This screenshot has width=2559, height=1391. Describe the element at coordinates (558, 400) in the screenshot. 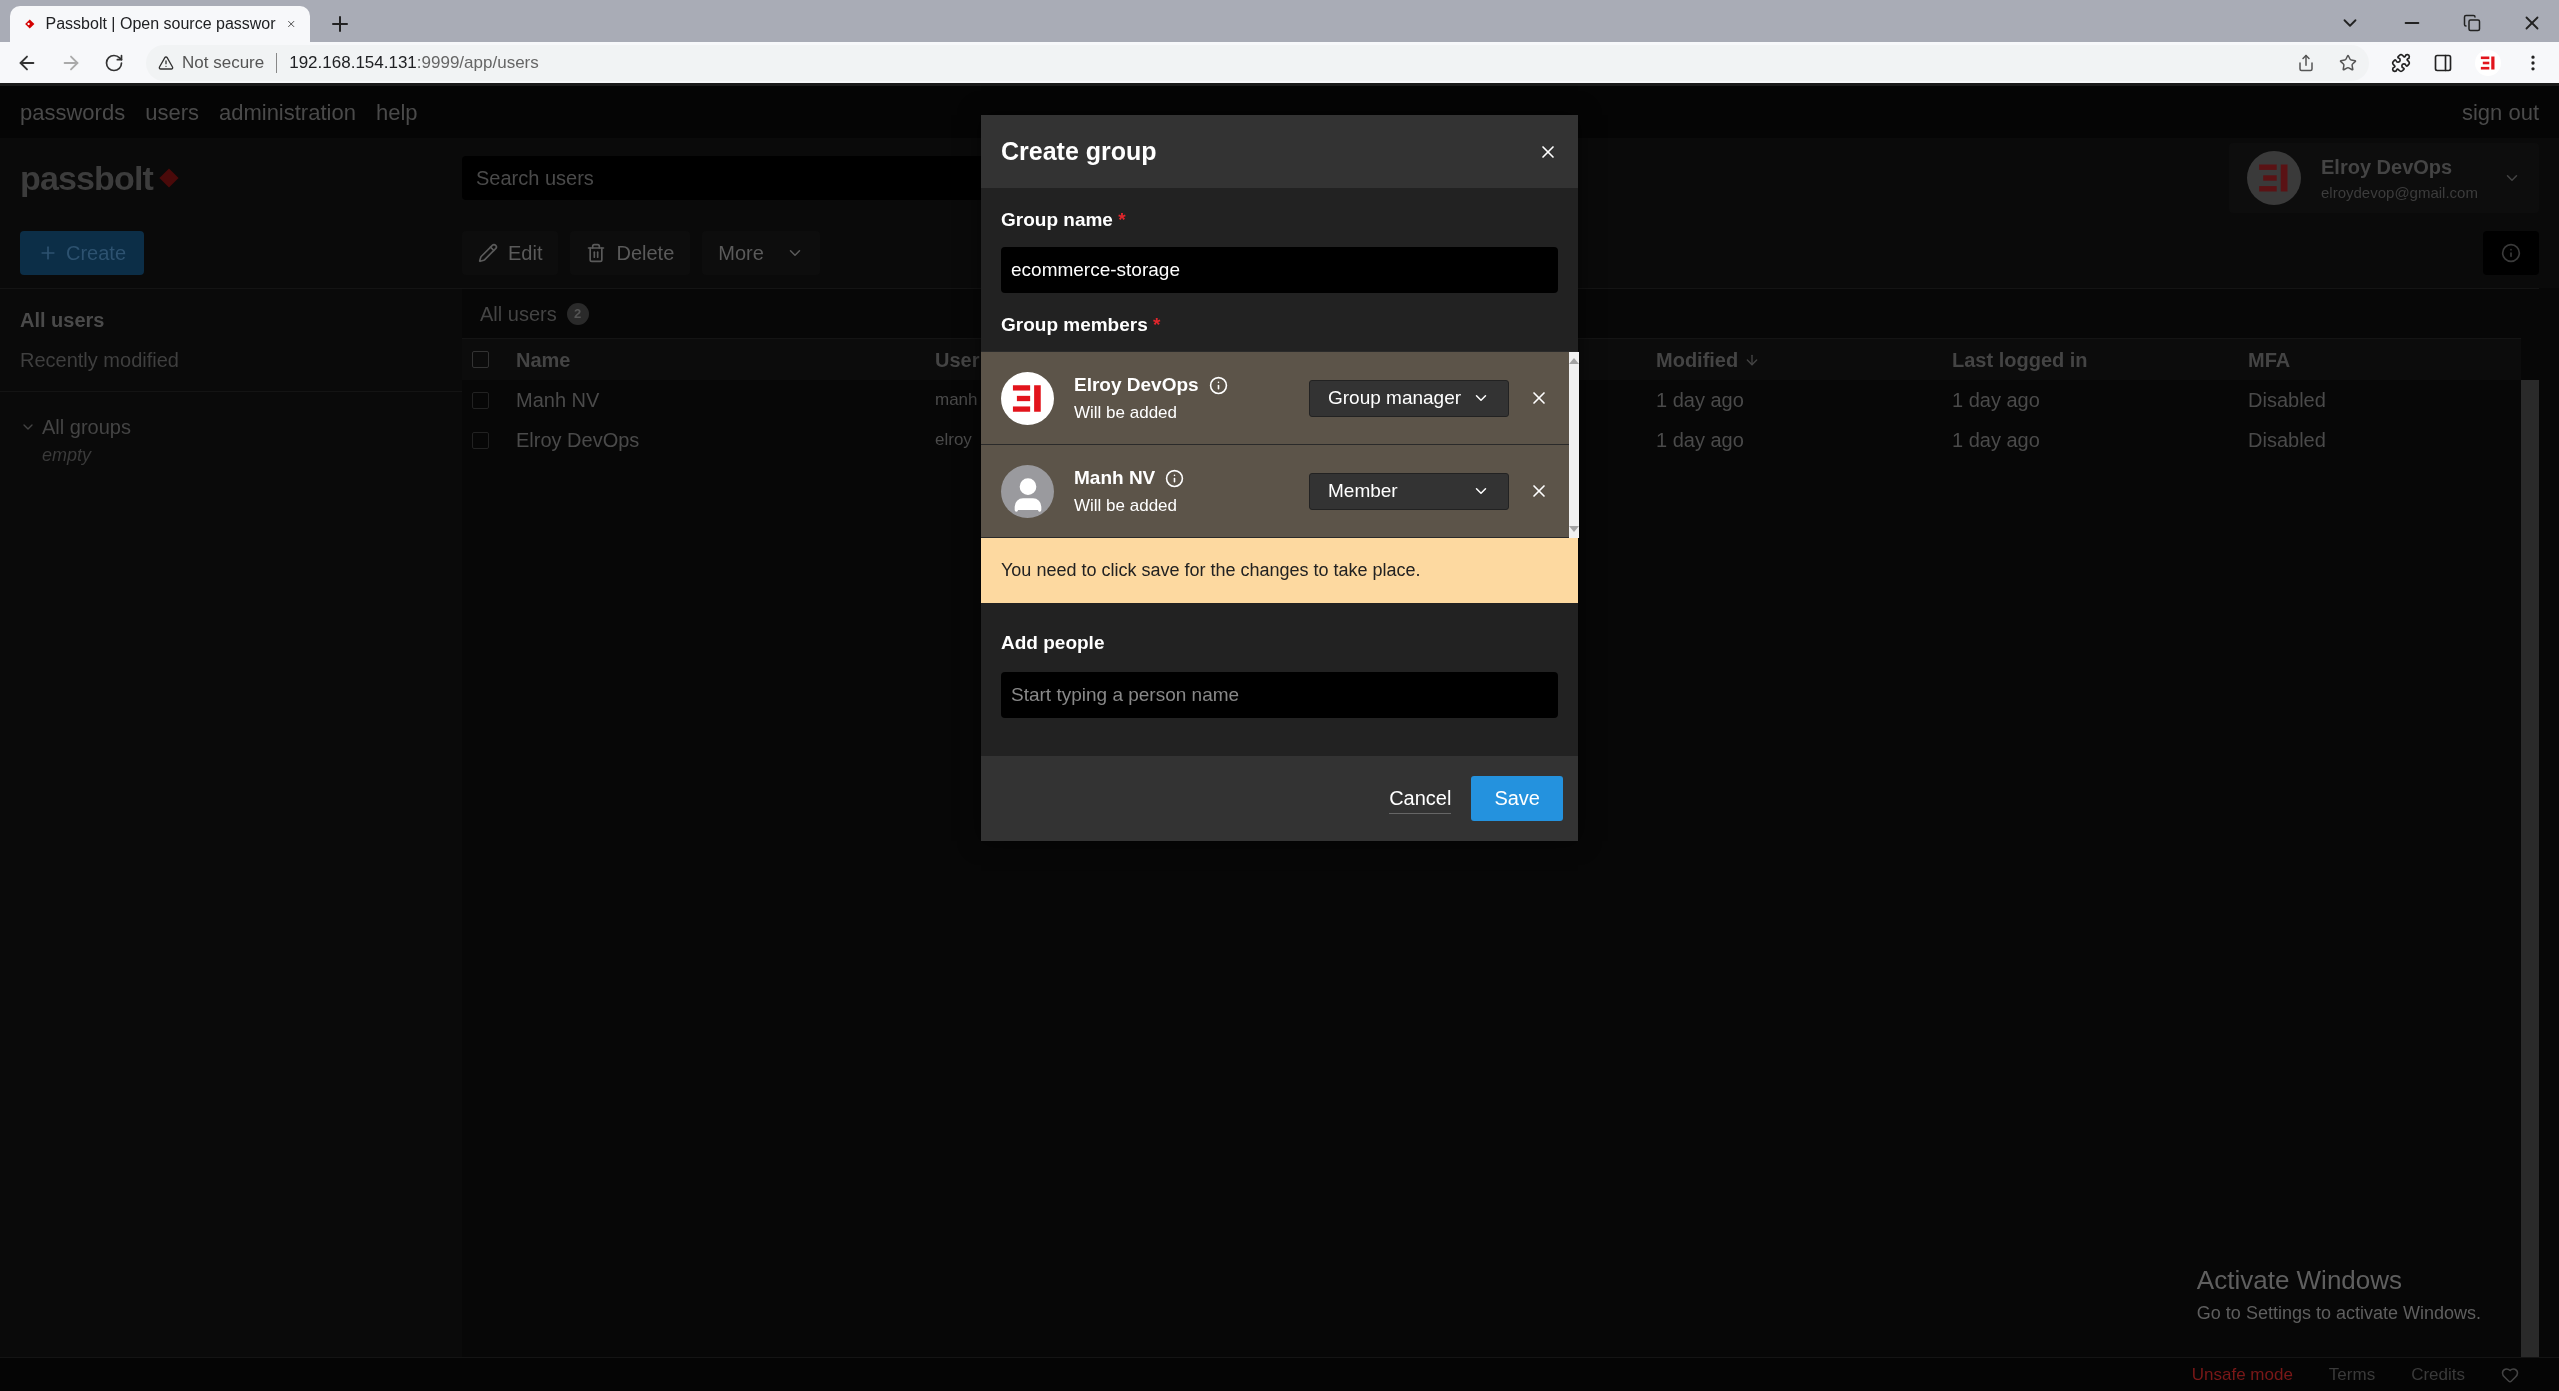

I see `table-cell: Manh NV` at that location.